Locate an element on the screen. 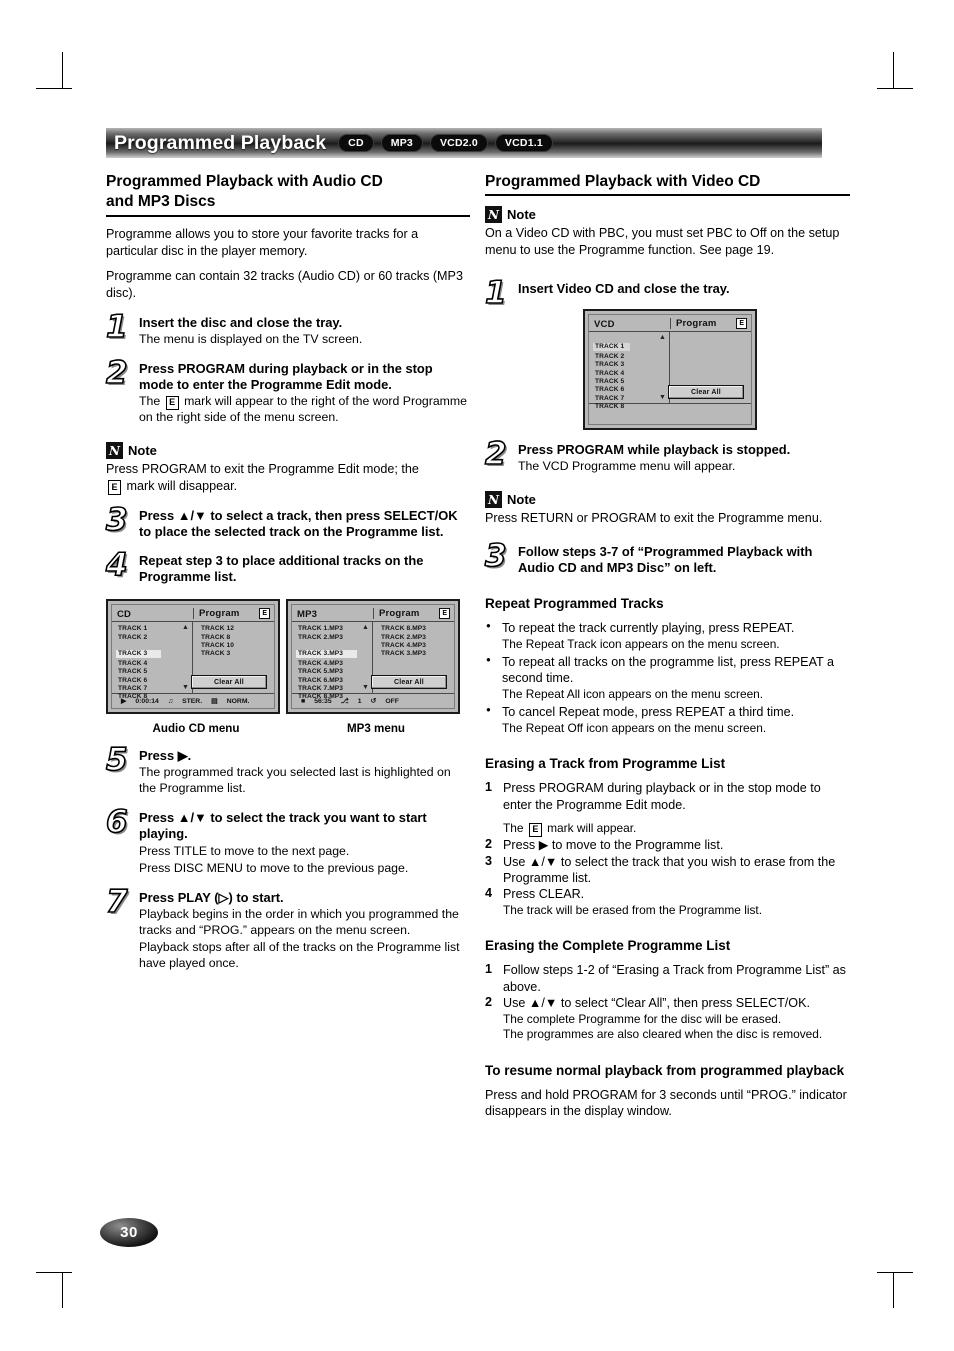  erasing-track-heading: Erasing a Track from Programme List is located at coordinates (605, 764).